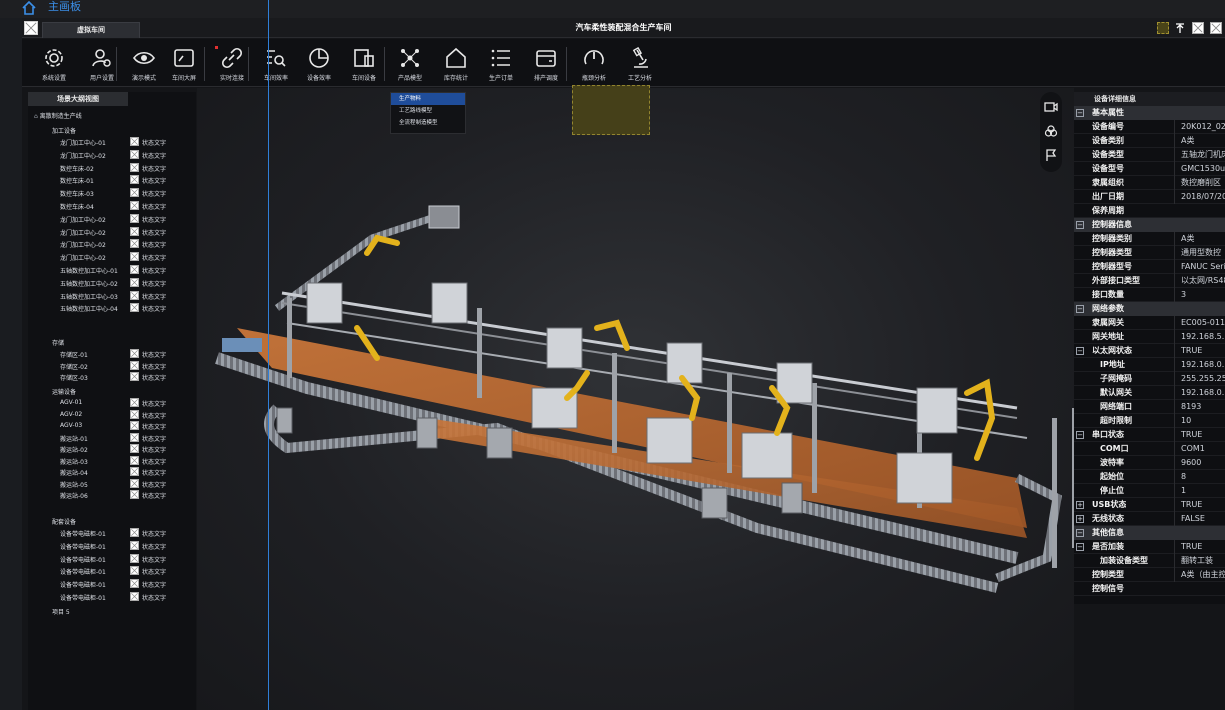  Describe the element at coordinates (58, 342) in the screenshot. I see `tree-group: 存储` at that location.